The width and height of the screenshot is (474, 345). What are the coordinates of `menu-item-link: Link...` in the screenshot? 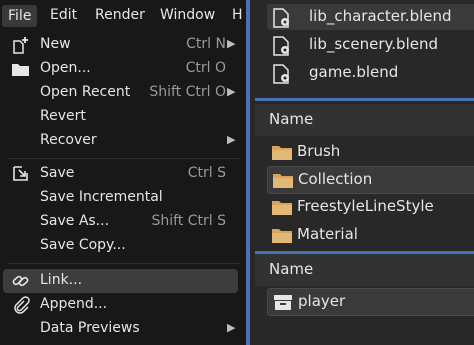 It's located at (120, 281).